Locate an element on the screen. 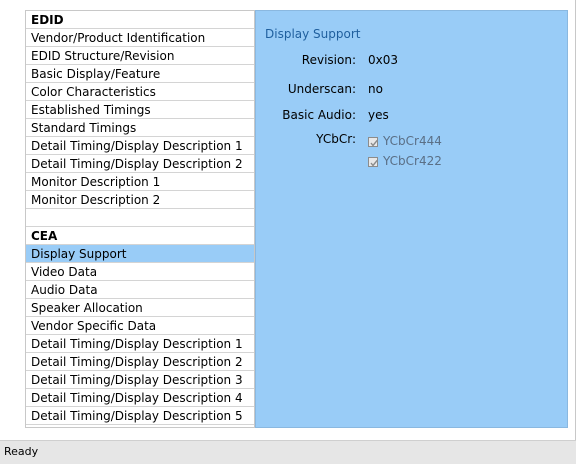 The width and height of the screenshot is (576, 464). tree-item-vendor-product: Vendor/Product Identification is located at coordinates (140, 38).